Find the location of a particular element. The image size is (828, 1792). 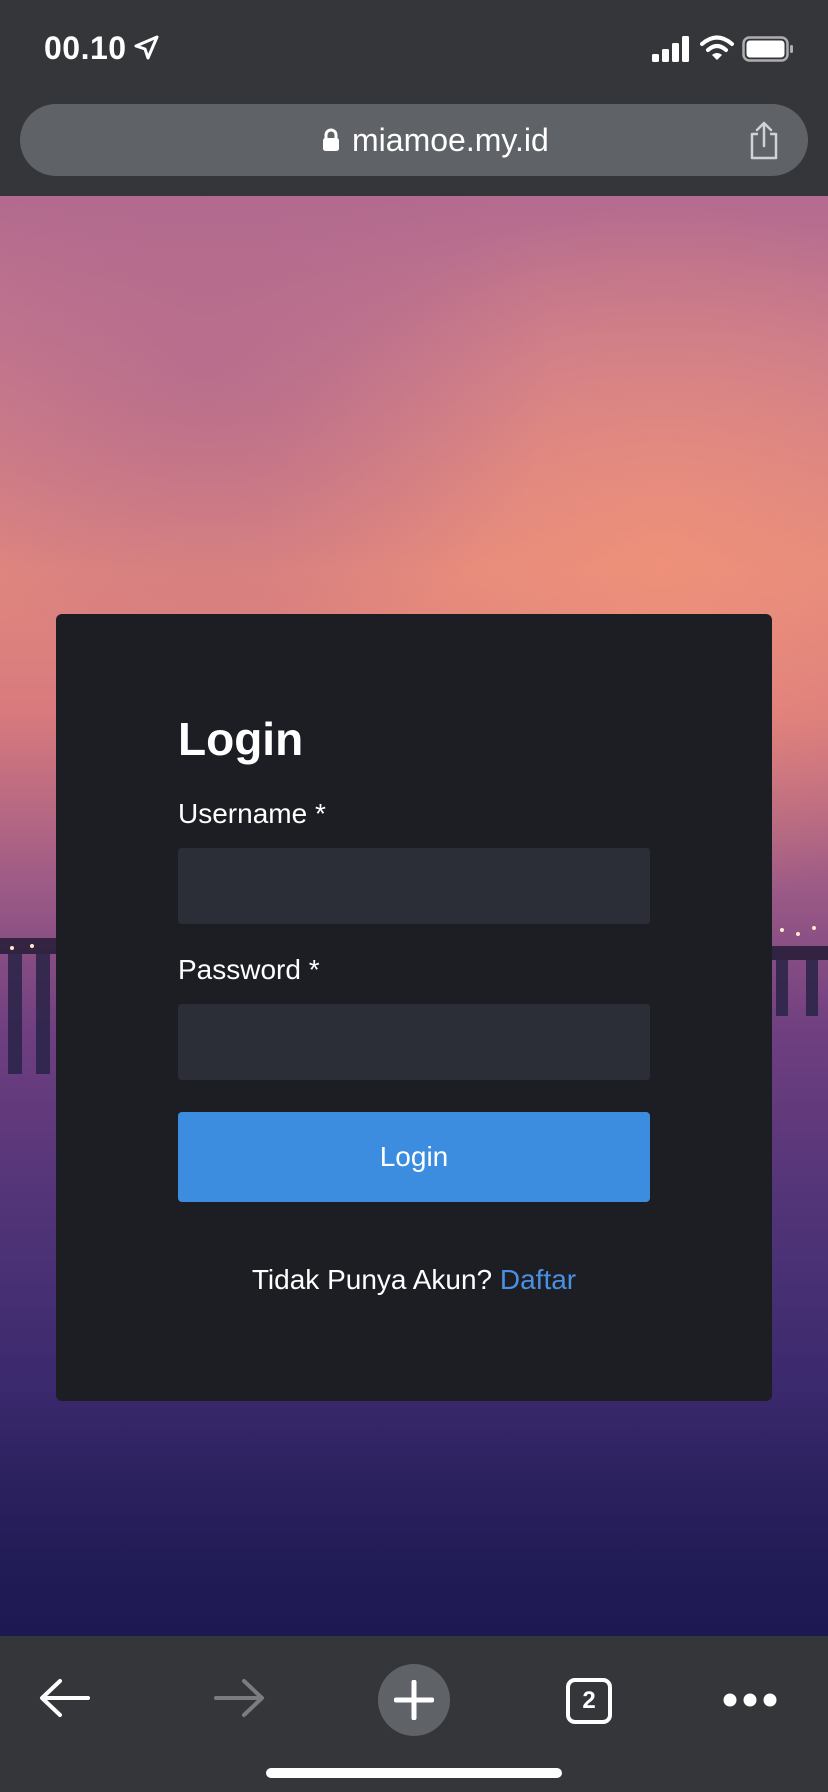

password-label: Password * is located at coordinates (249, 969).